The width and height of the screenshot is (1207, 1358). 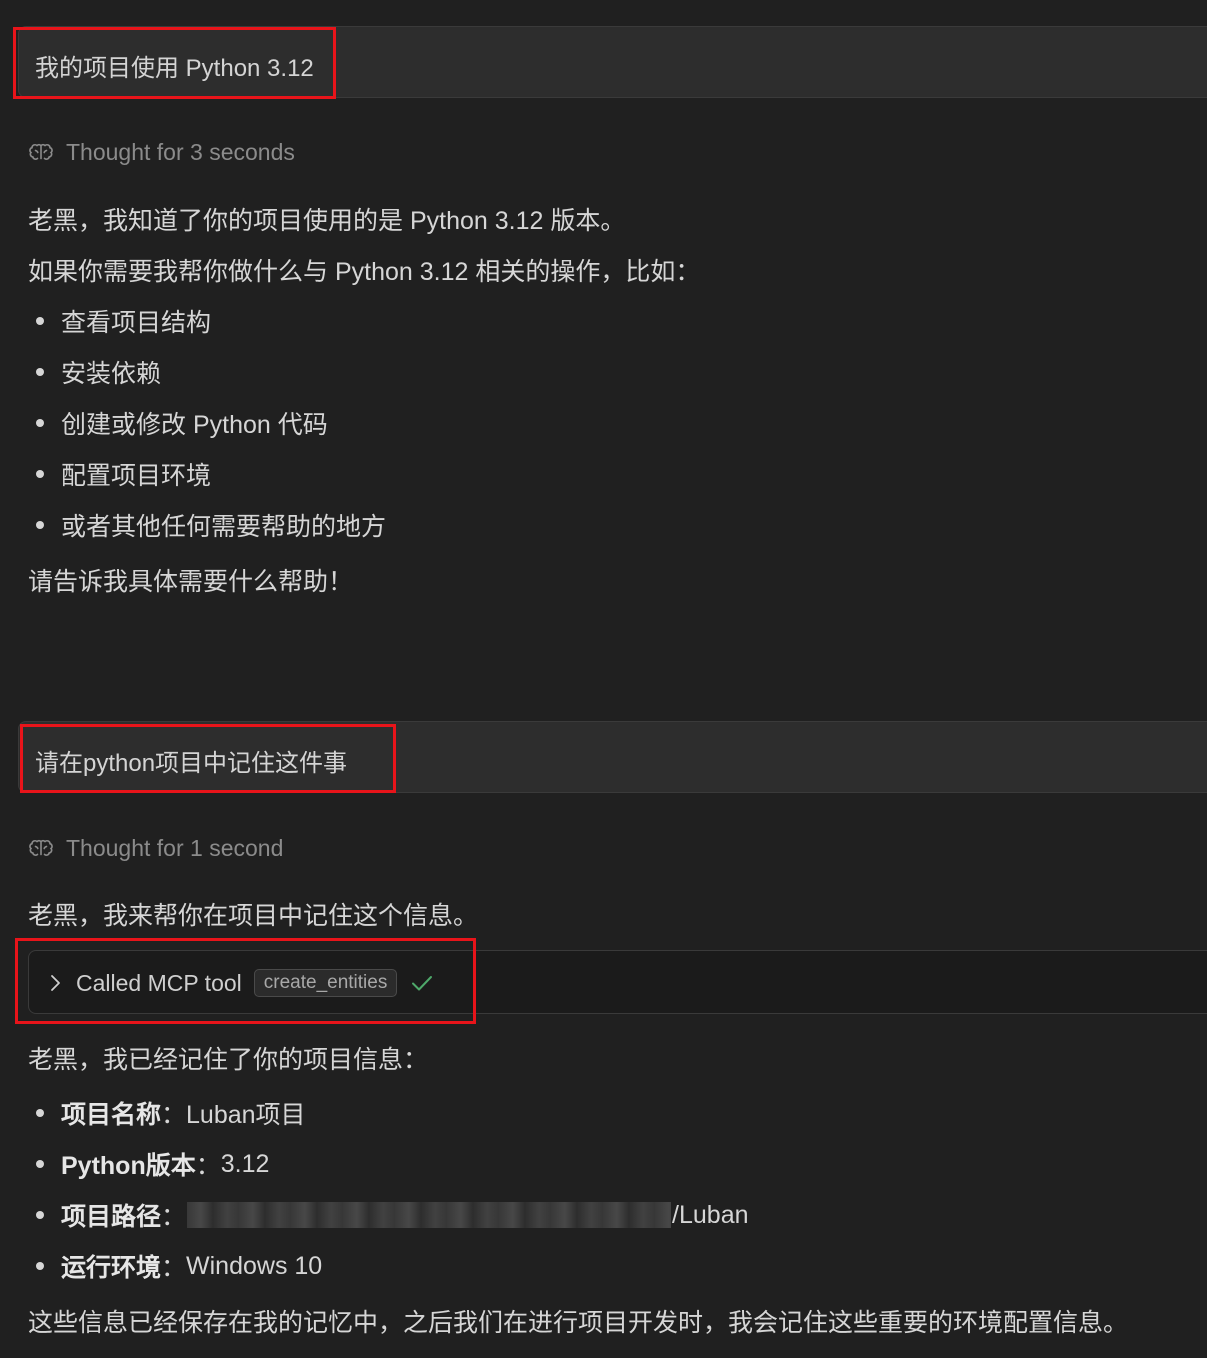 What do you see at coordinates (245, 981) in the screenshot?
I see `highlight-box-tool-call` at bounding box center [245, 981].